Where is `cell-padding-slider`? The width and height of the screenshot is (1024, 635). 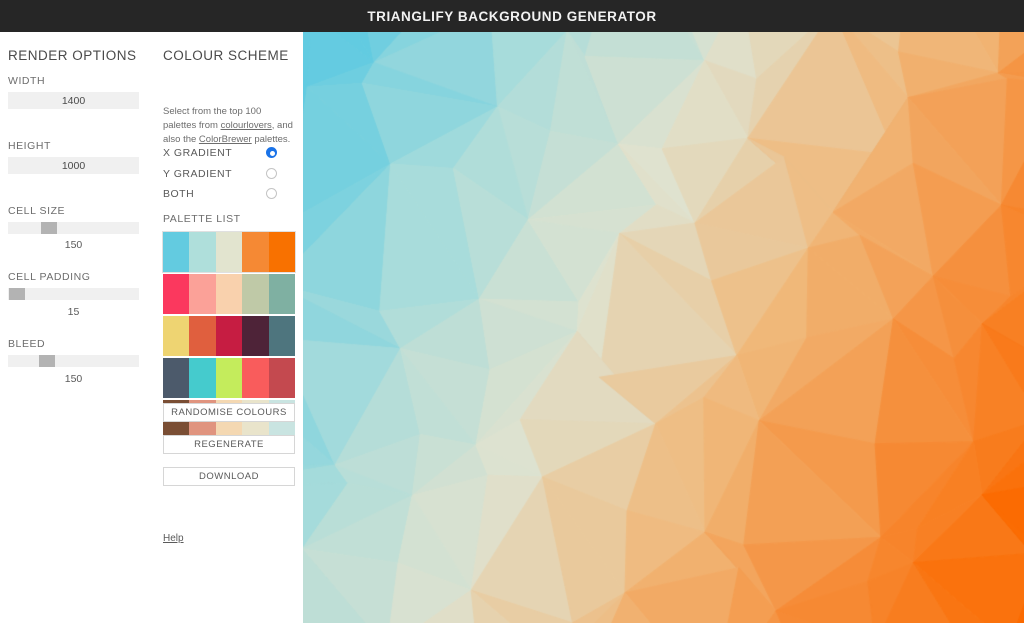
cell-padding-slider is located at coordinates (73, 294).